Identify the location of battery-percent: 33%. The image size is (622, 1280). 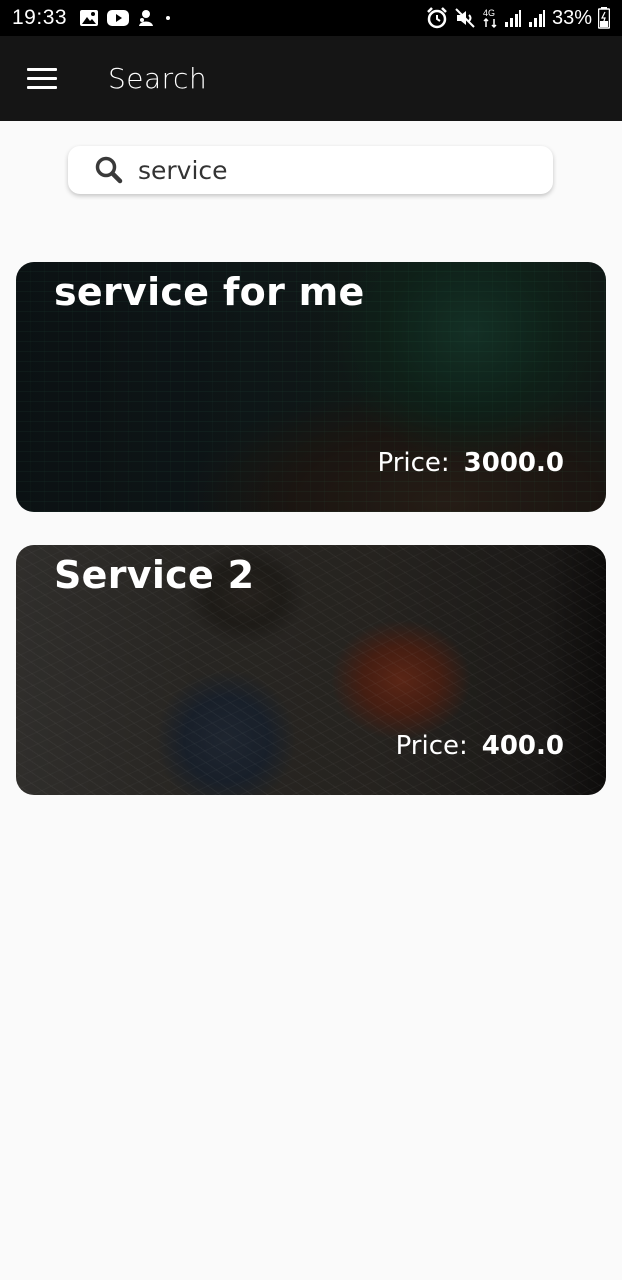
(571, 17).